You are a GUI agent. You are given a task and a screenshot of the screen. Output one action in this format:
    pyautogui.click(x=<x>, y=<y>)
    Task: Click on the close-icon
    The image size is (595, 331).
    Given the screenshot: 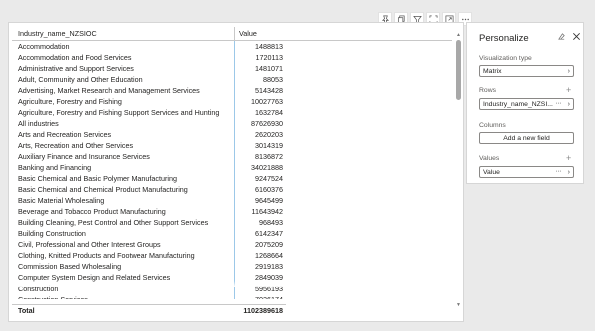 What is the action you would take?
    pyautogui.click(x=576, y=36)
    